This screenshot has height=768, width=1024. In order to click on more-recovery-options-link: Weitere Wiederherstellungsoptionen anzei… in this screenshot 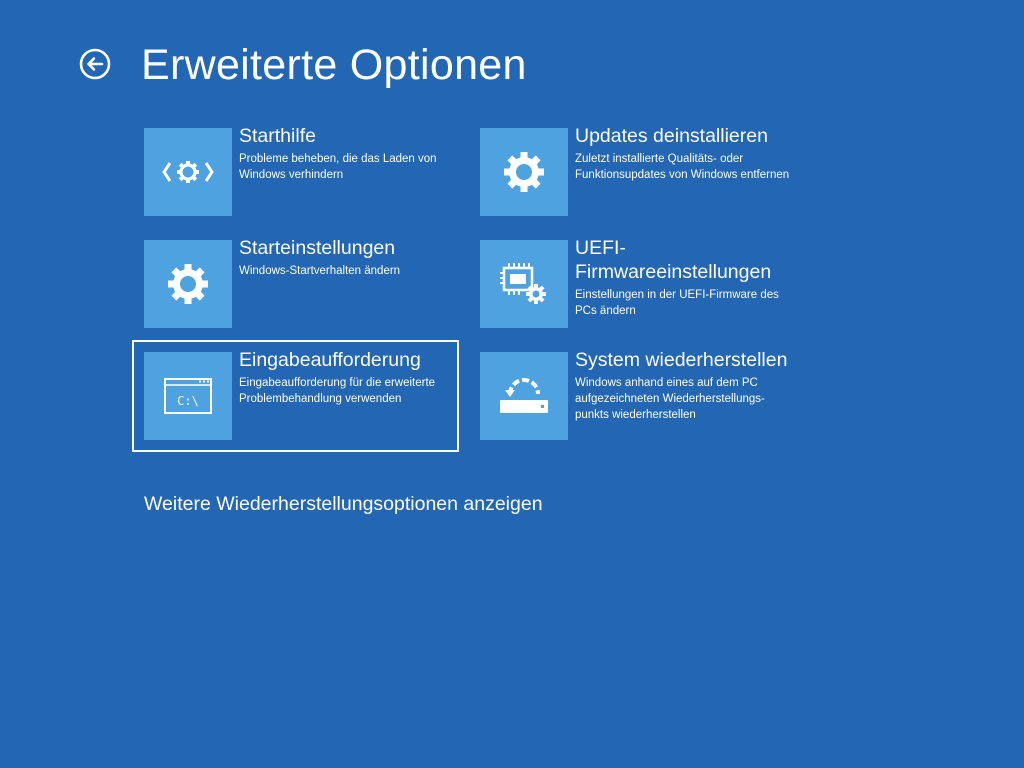, I will do `click(343, 504)`.